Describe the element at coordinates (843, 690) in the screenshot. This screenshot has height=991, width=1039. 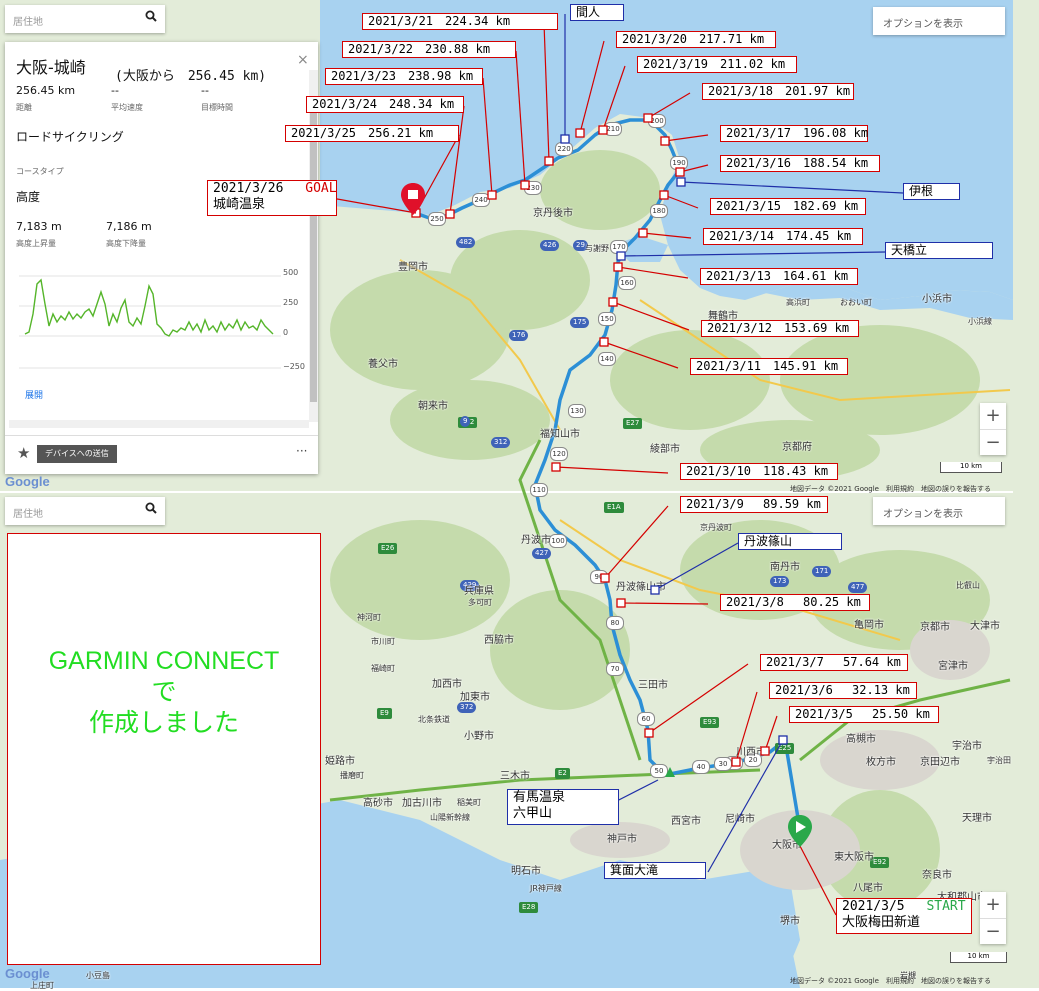
I see `waypoint-callout: 2021/3/6 32.13 km` at that location.